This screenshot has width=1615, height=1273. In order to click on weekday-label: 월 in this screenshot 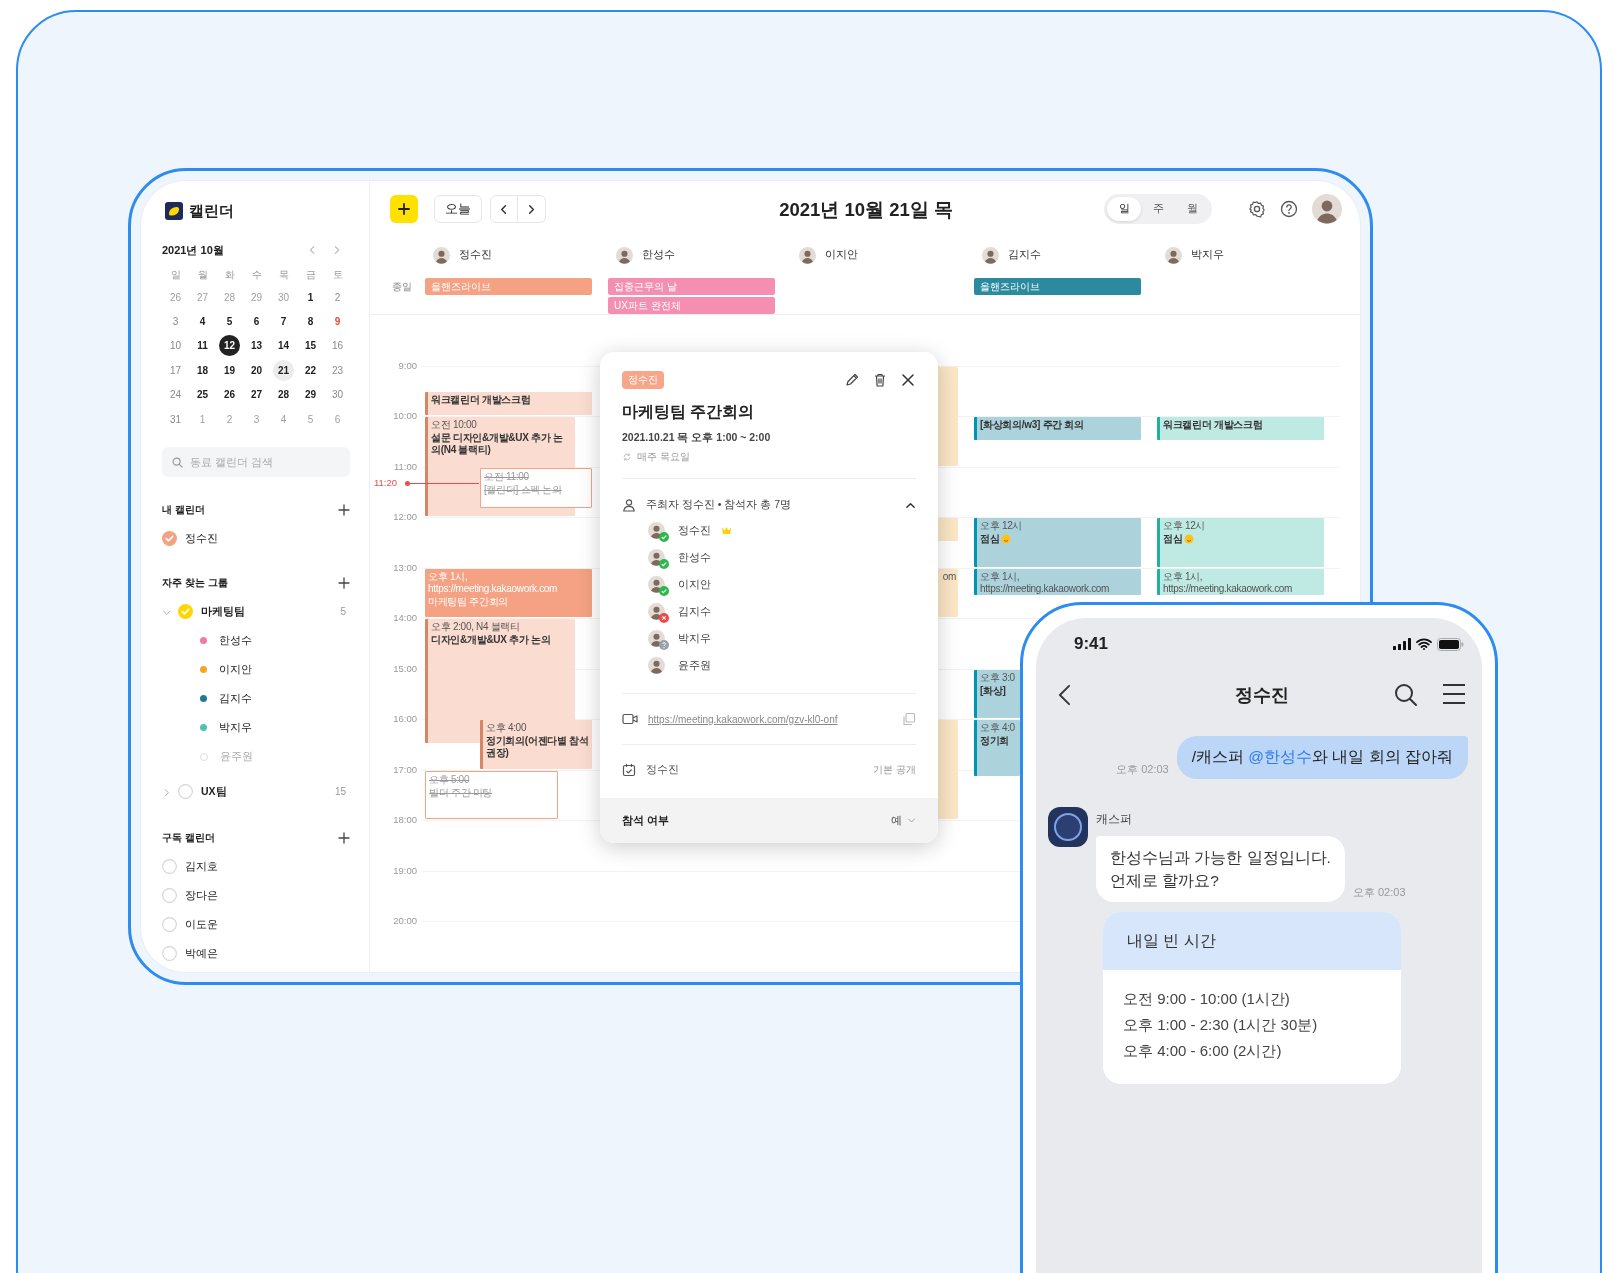, I will do `click(202, 275)`.